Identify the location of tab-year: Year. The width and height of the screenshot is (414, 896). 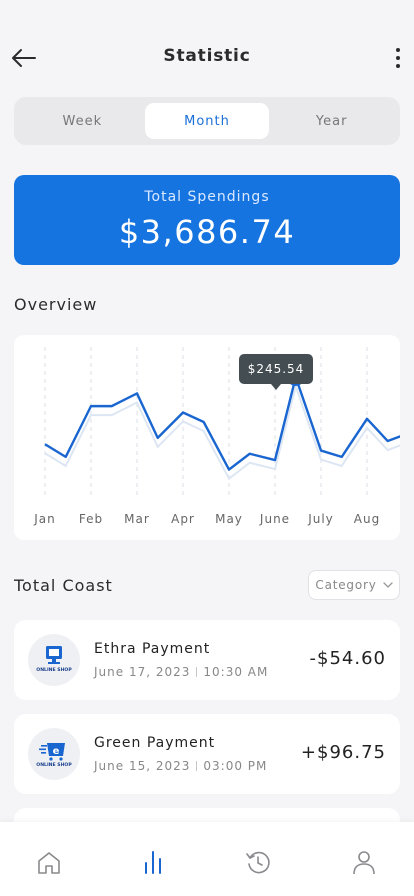
(331, 121).